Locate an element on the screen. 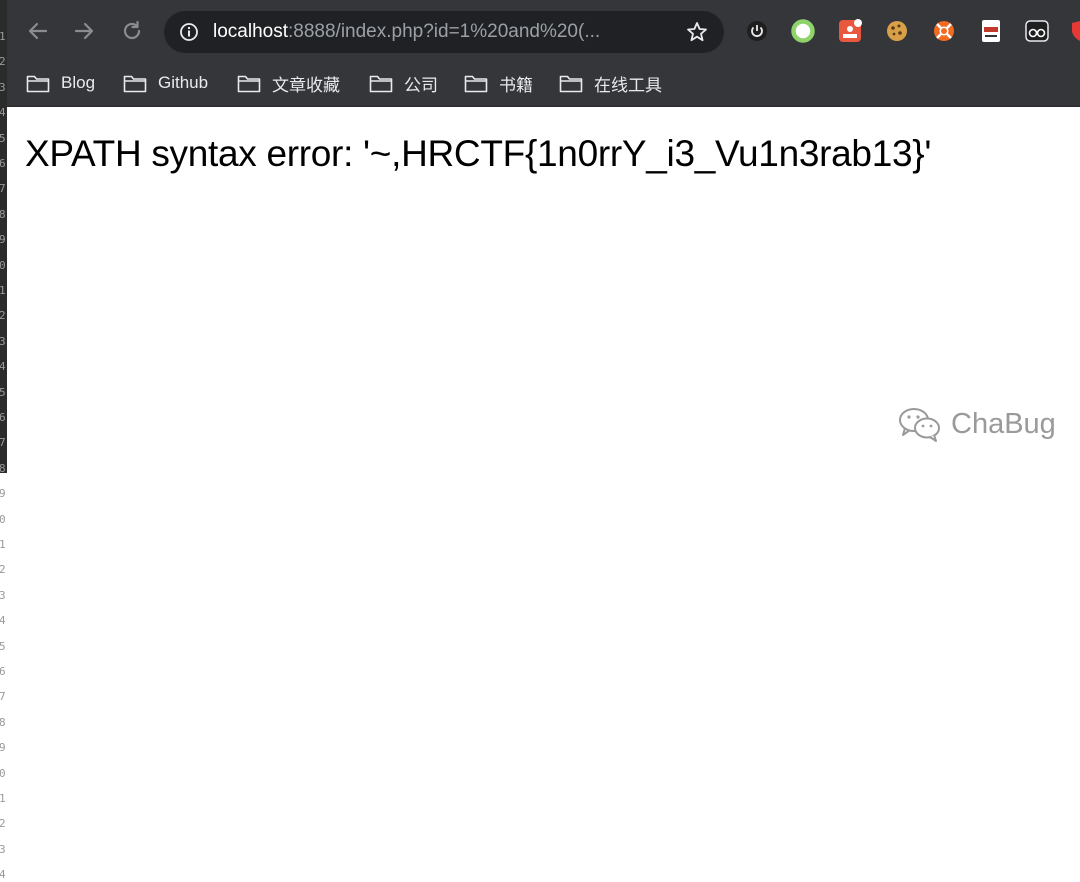 The height and width of the screenshot is (882, 1080). bookmark-folder-online-tools: 在线工具 is located at coordinates (610, 83).